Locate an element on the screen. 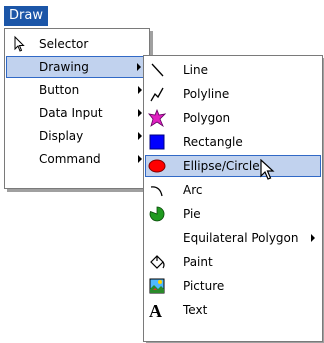  submenu-item-picture: Picture is located at coordinates (233, 286).